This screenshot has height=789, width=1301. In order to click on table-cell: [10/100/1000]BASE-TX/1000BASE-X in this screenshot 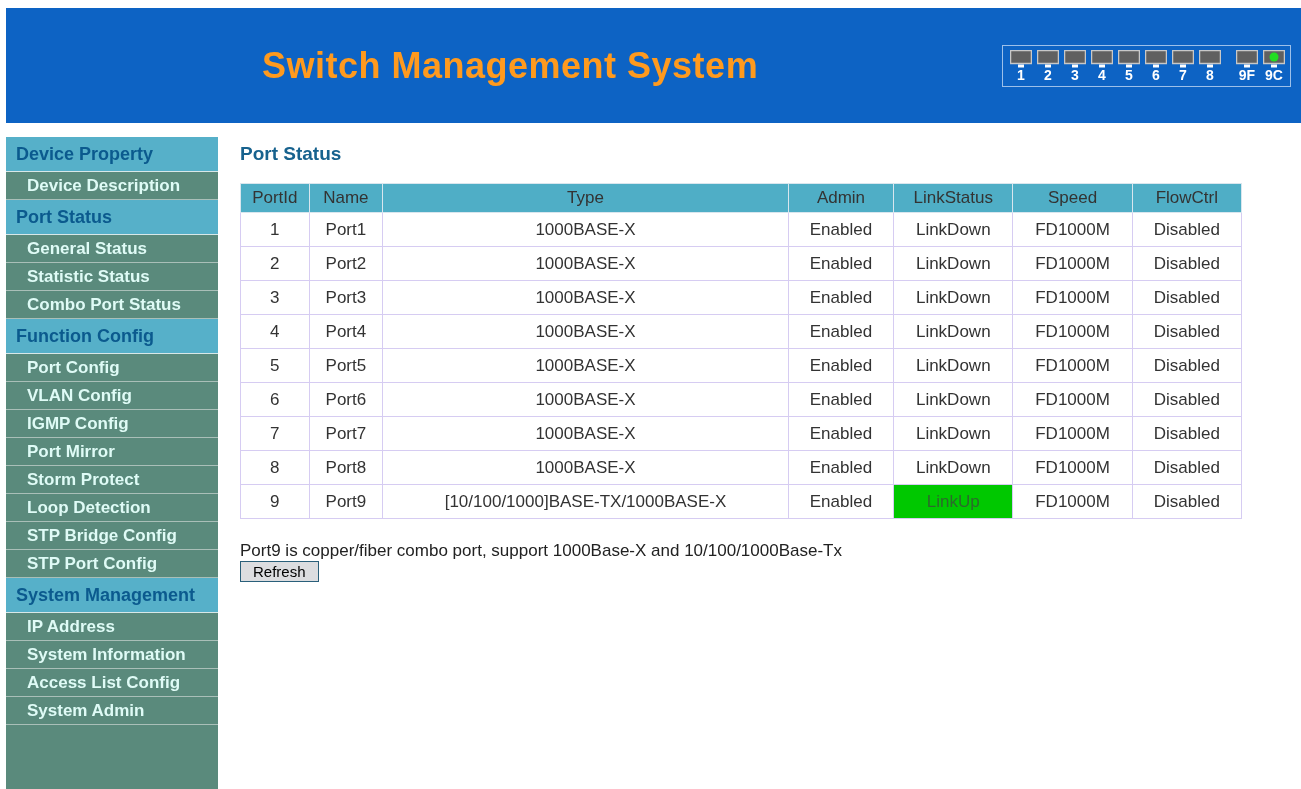, I will do `click(585, 501)`.